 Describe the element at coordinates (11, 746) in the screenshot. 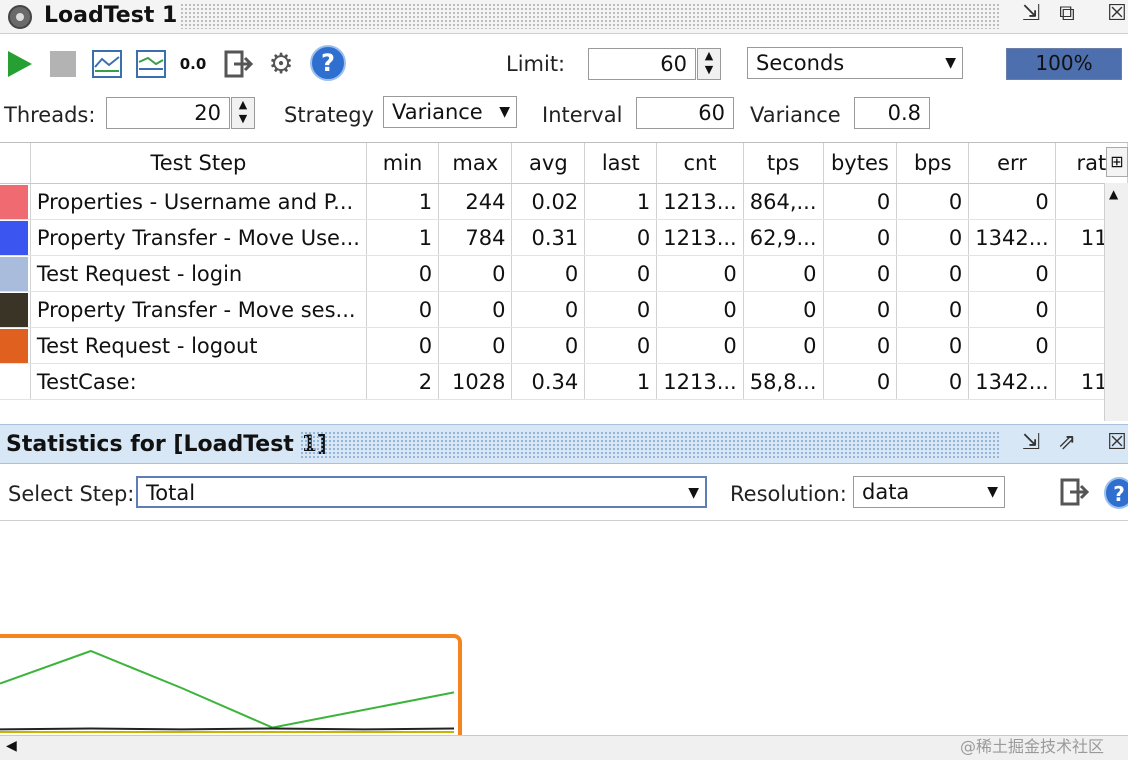

I see `scroll-left-icon: ◀` at that location.